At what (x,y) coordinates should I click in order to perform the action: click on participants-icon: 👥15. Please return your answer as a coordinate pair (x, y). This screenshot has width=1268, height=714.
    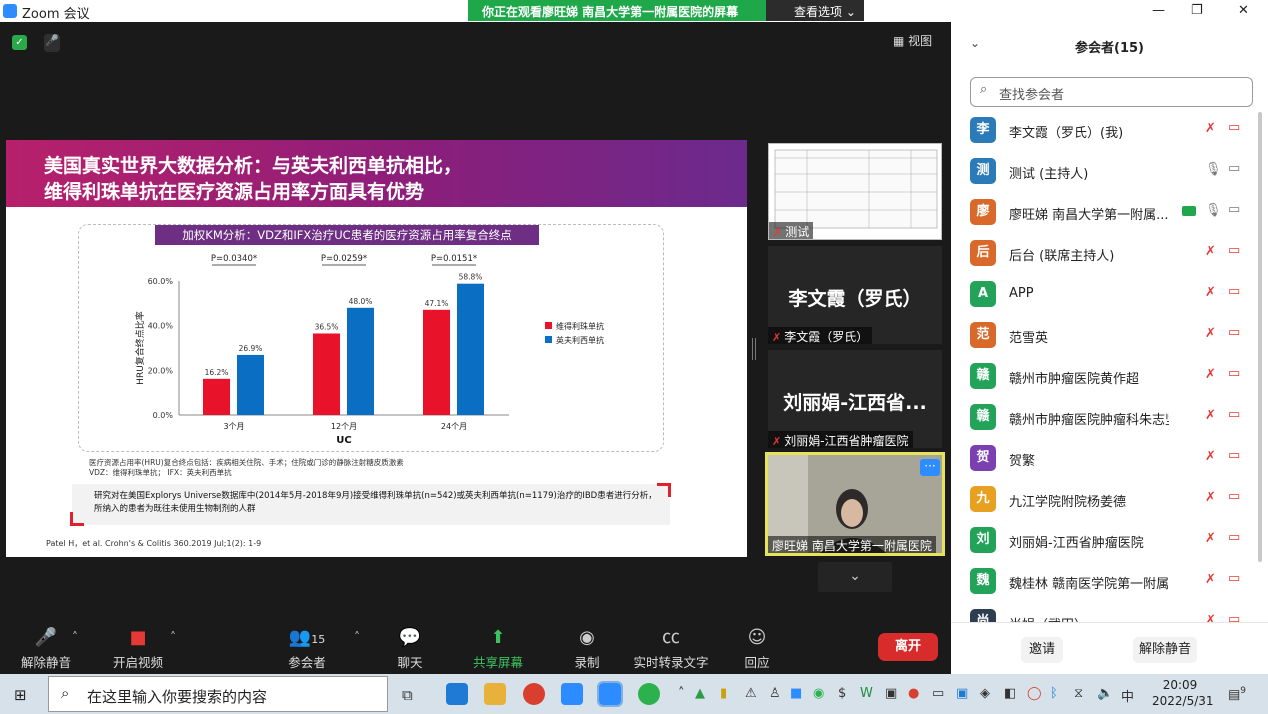
    Looking at the image, I should click on (307, 637).